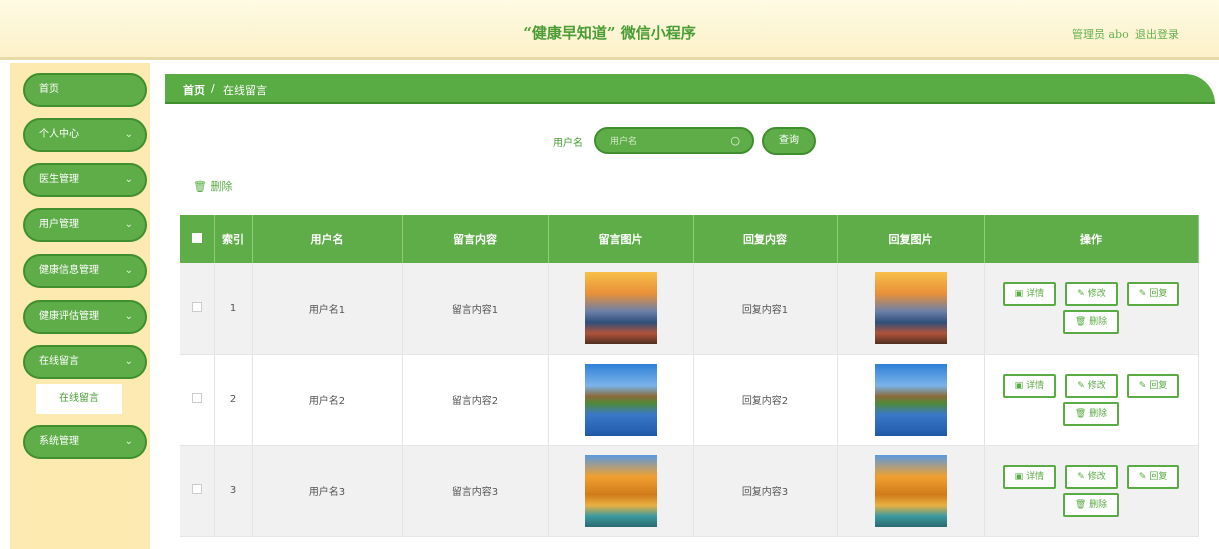 Image resolution: width=1219 pixels, height=549 pixels. Describe the element at coordinates (765, 491) in the screenshot. I see `cell-reply: 回复内容3` at that location.